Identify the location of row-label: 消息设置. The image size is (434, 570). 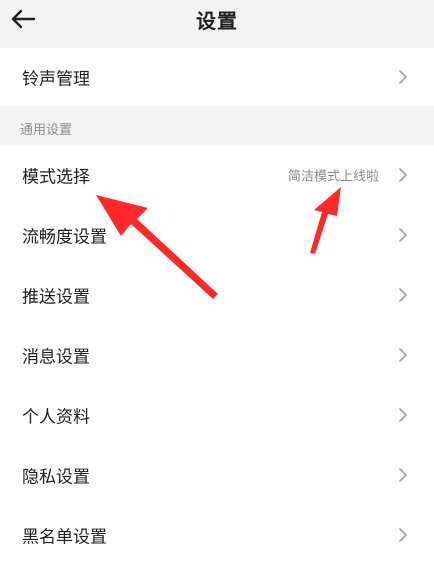
(56, 357).